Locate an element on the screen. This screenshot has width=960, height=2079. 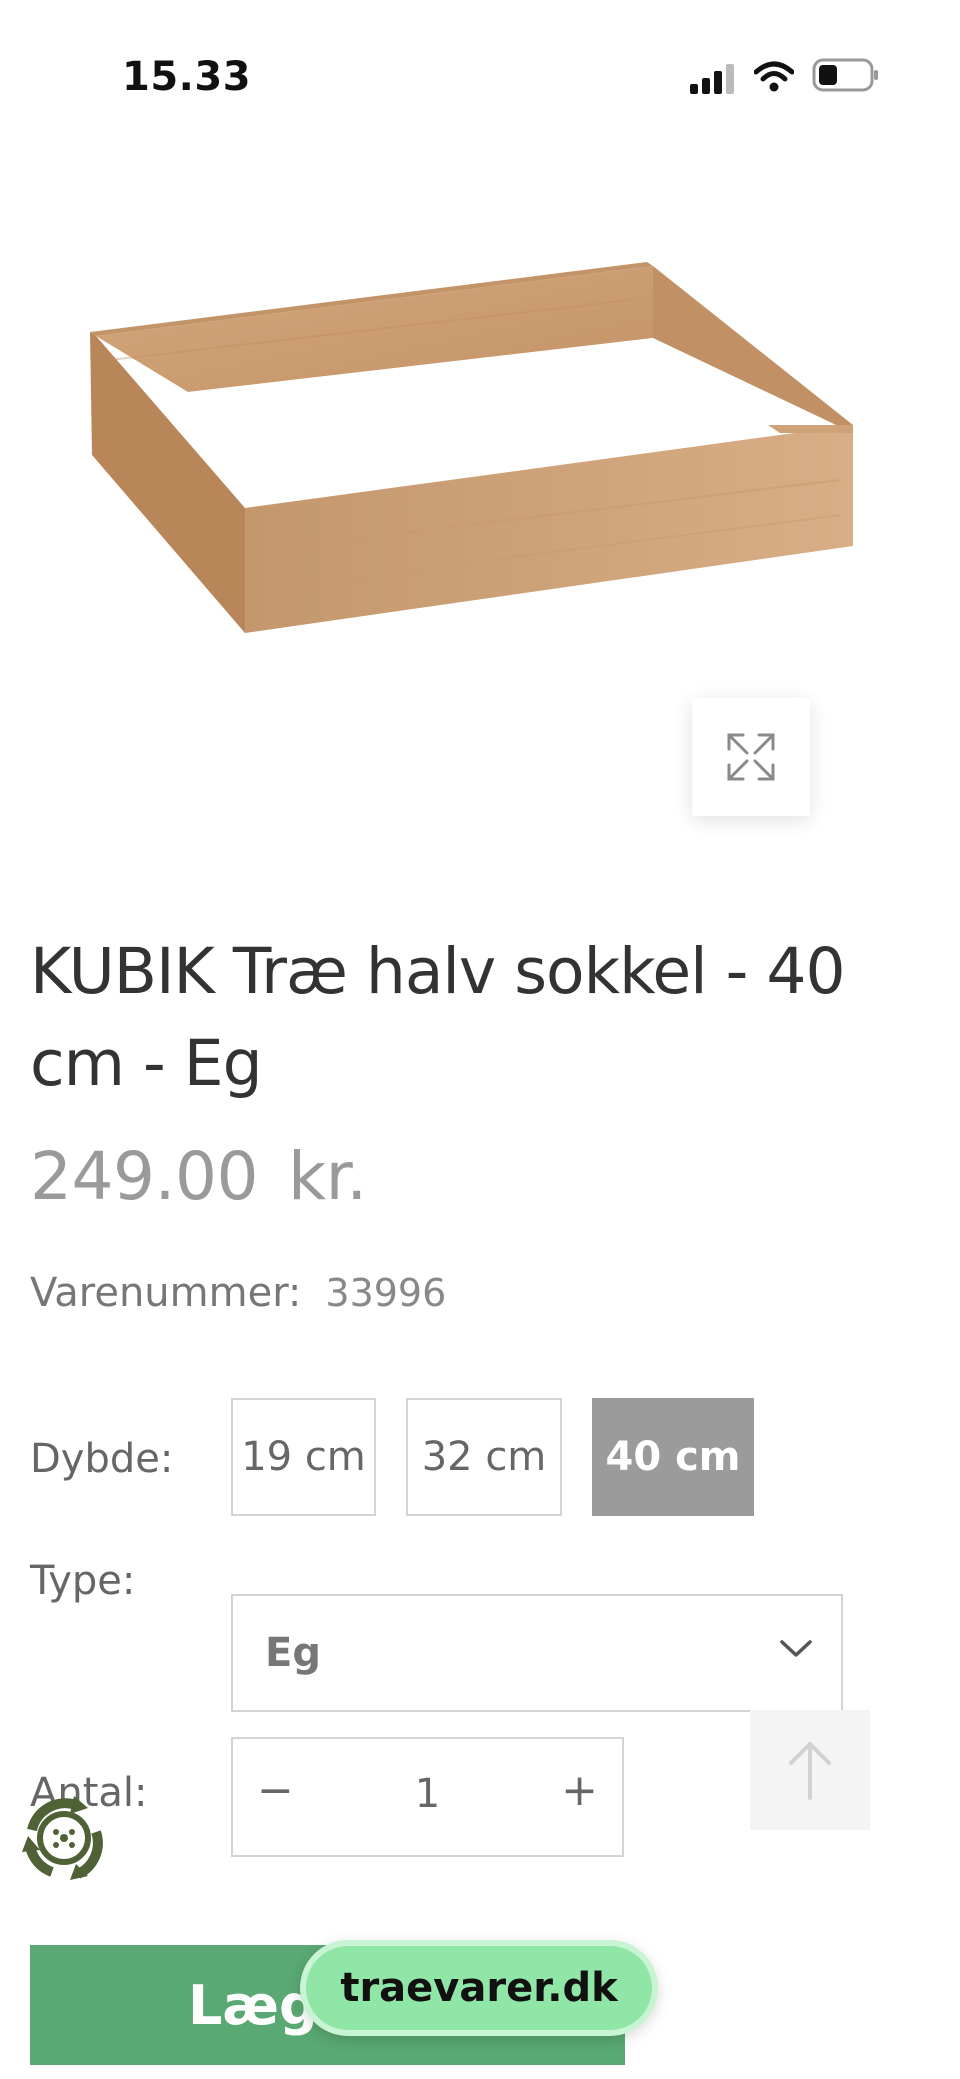
quantity-increase-button: + is located at coordinates (579, 1790).